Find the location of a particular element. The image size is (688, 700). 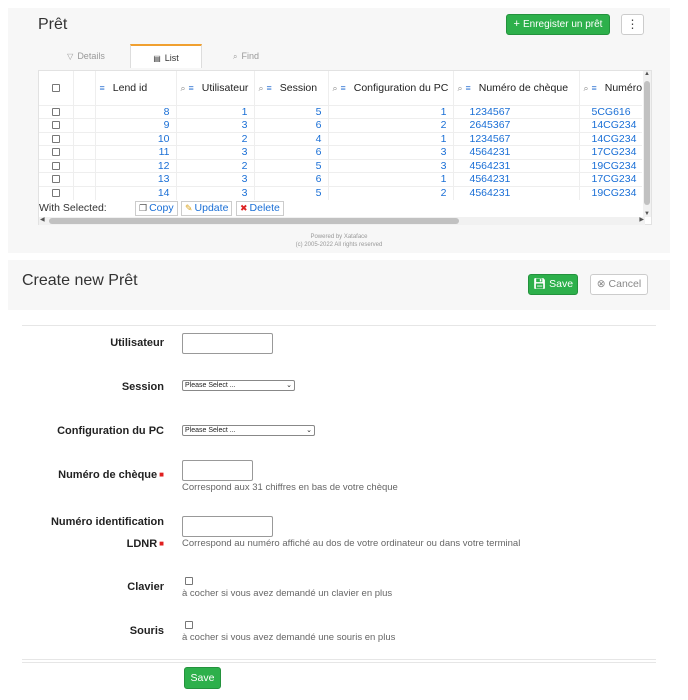

cell-session: 4 is located at coordinates (290, 138).